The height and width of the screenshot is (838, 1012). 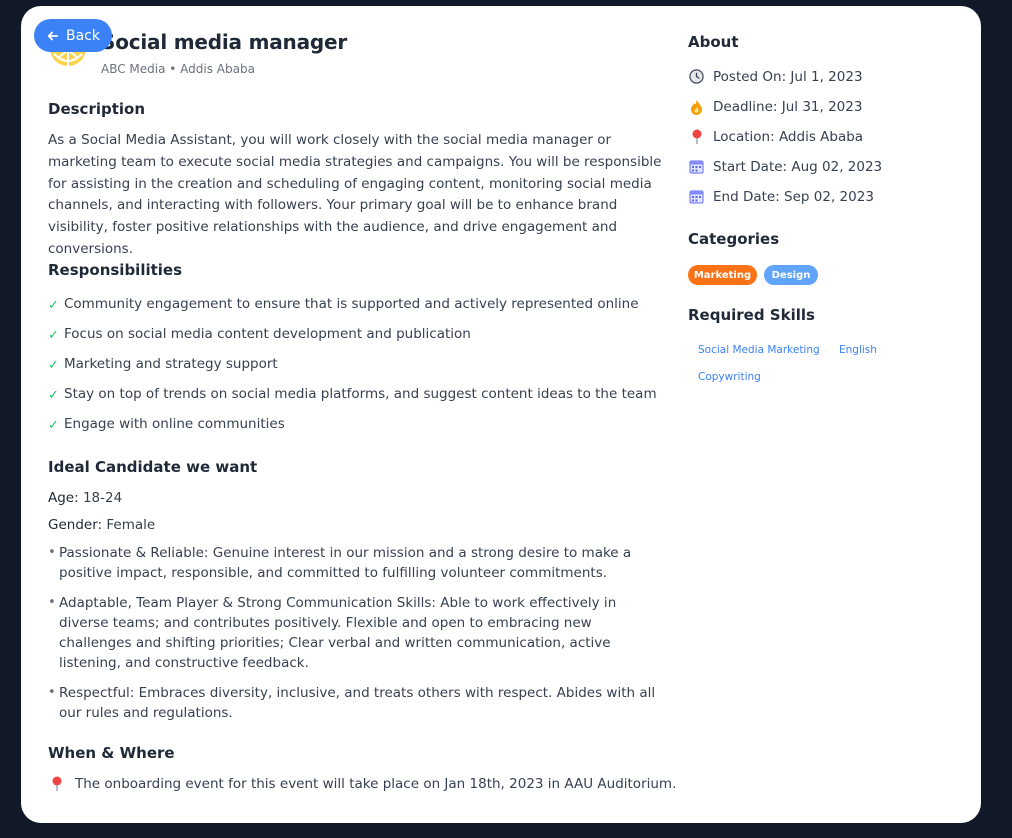 I want to click on categories-heading: Categories, so click(x=734, y=239).